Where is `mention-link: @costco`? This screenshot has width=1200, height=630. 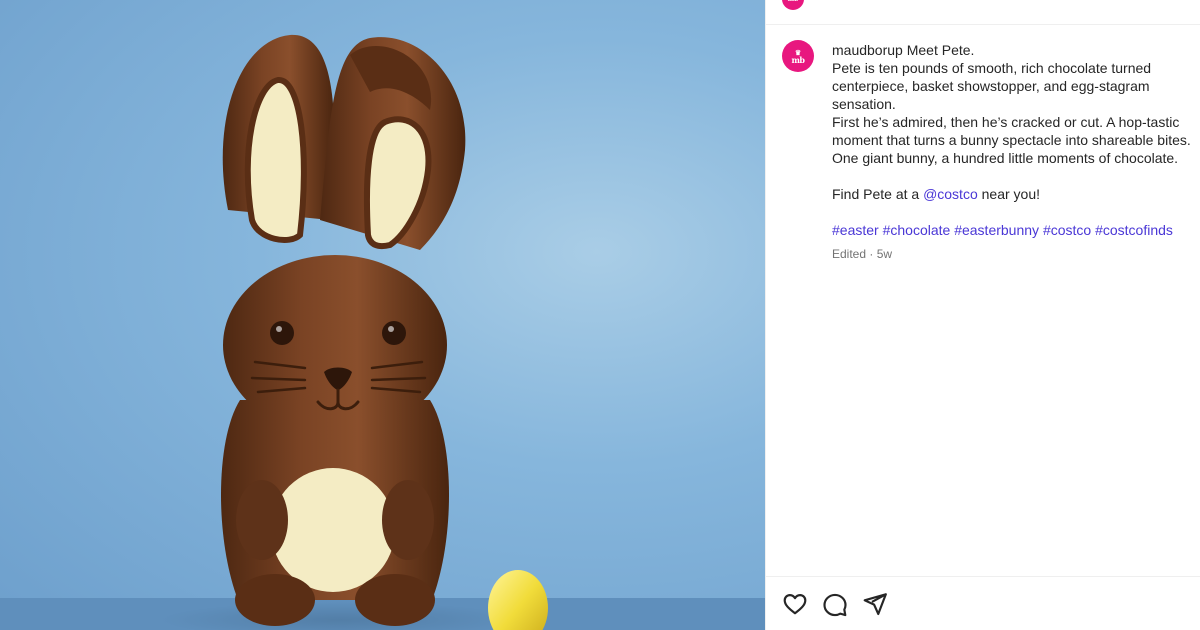
mention-link: @costco is located at coordinates (950, 194).